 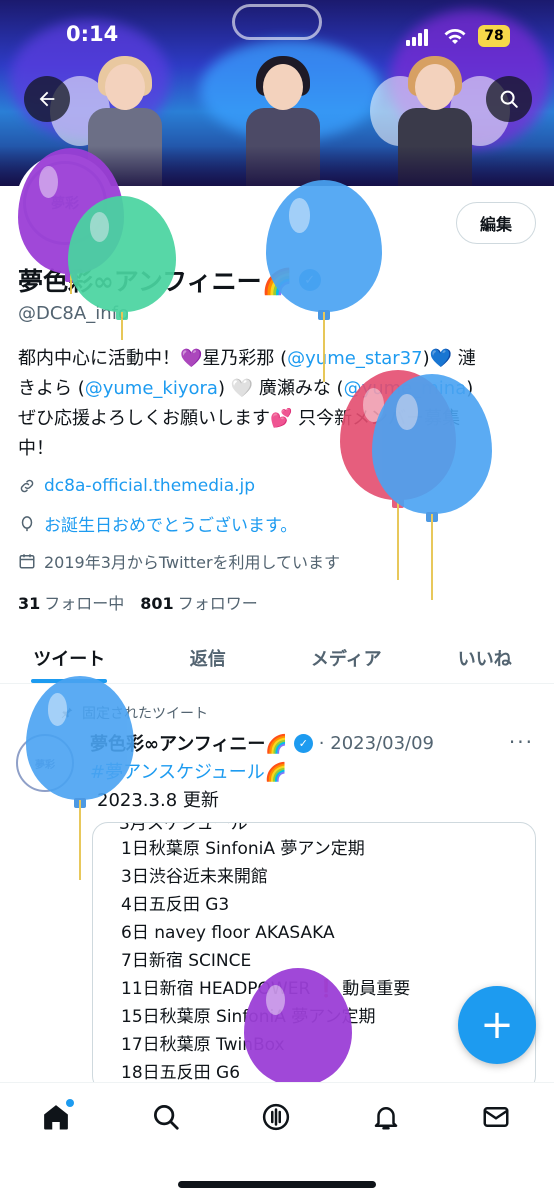 What do you see at coordinates (354, 358) in the screenshot?
I see `mention-link: @yume_star37` at bounding box center [354, 358].